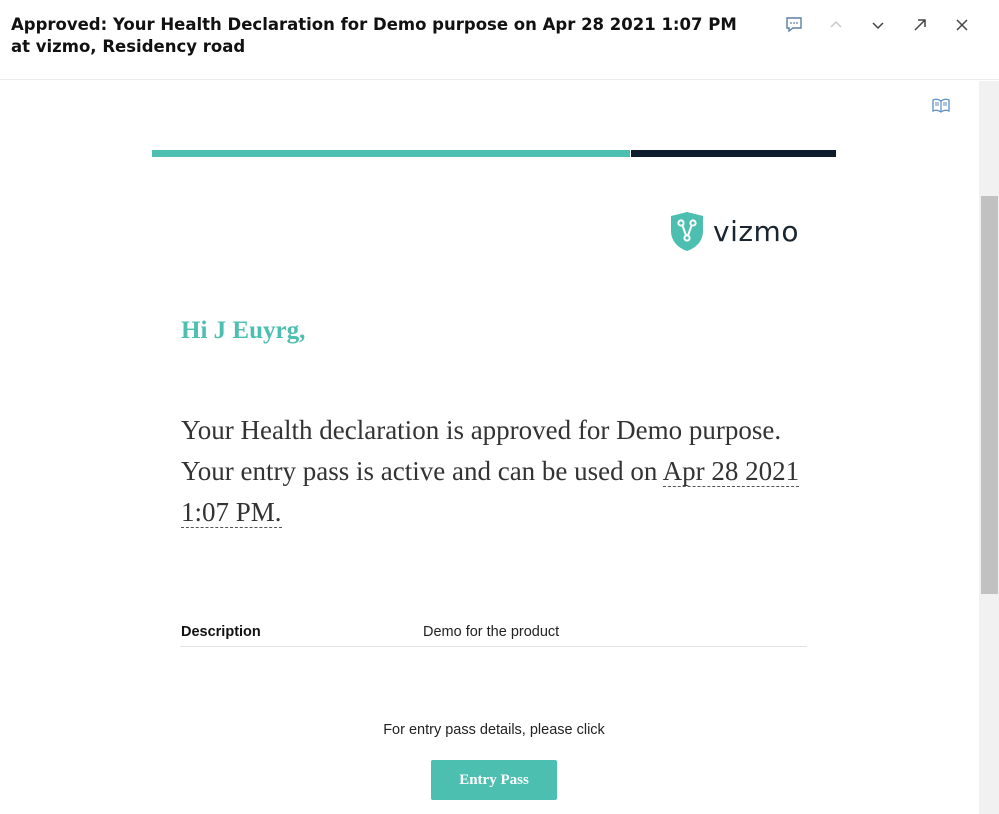 This screenshot has height=814, width=999. Describe the element at coordinates (941, 108) in the screenshot. I see `reader-view-icon` at that location.